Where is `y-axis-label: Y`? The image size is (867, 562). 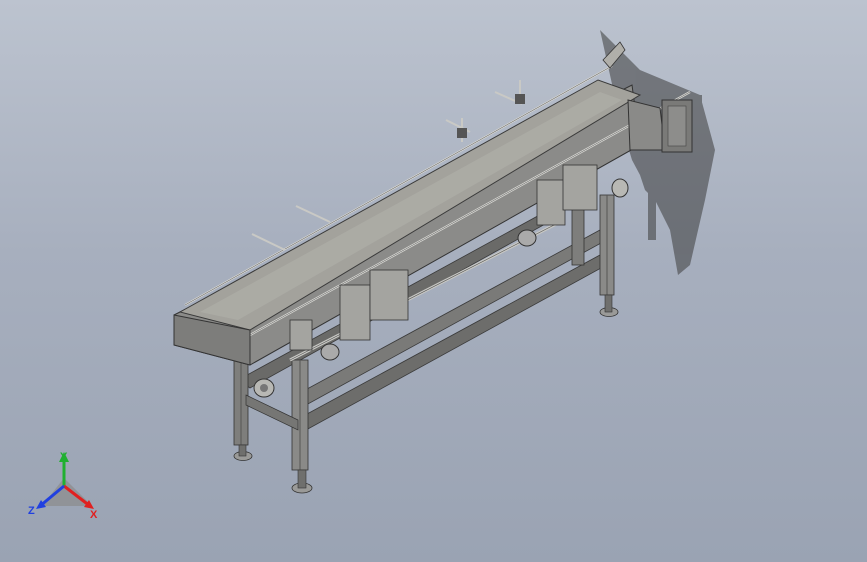
y-axis-label: Y is located at coordinates (64, 457).